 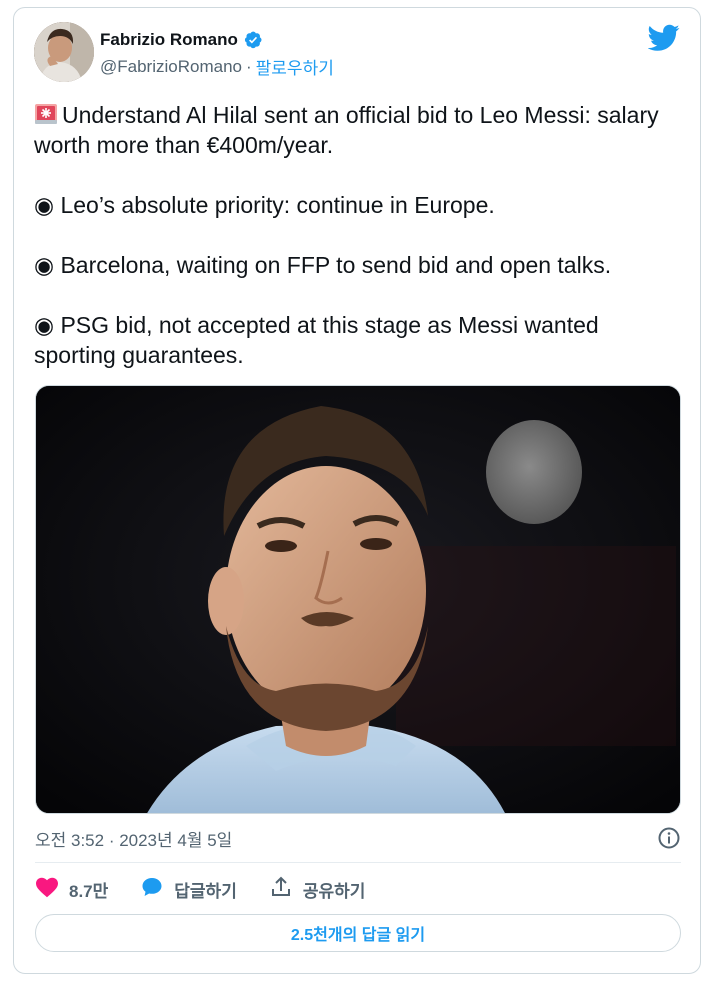 I want to click on avatar-image, so click(x=64, y=52).